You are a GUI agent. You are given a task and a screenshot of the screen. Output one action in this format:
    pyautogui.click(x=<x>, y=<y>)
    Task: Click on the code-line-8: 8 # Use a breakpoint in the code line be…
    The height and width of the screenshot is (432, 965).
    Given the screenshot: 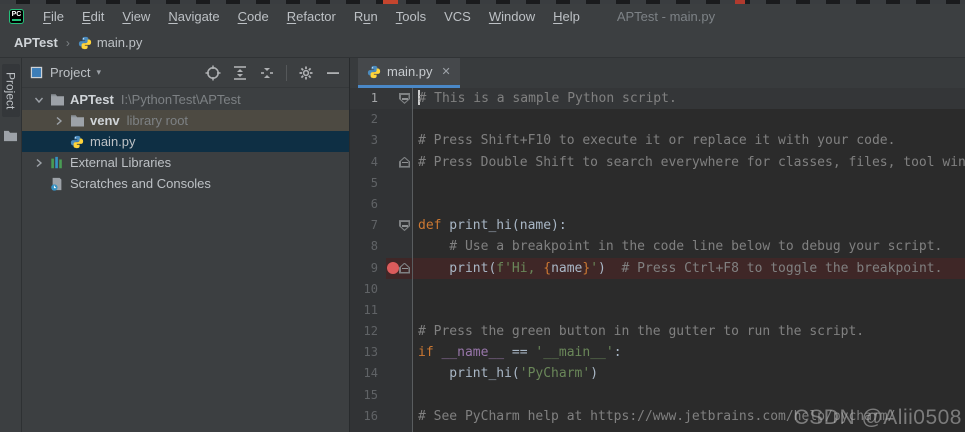 What is the action you would take?
    pyautogui.click(x=657, y=247)
    